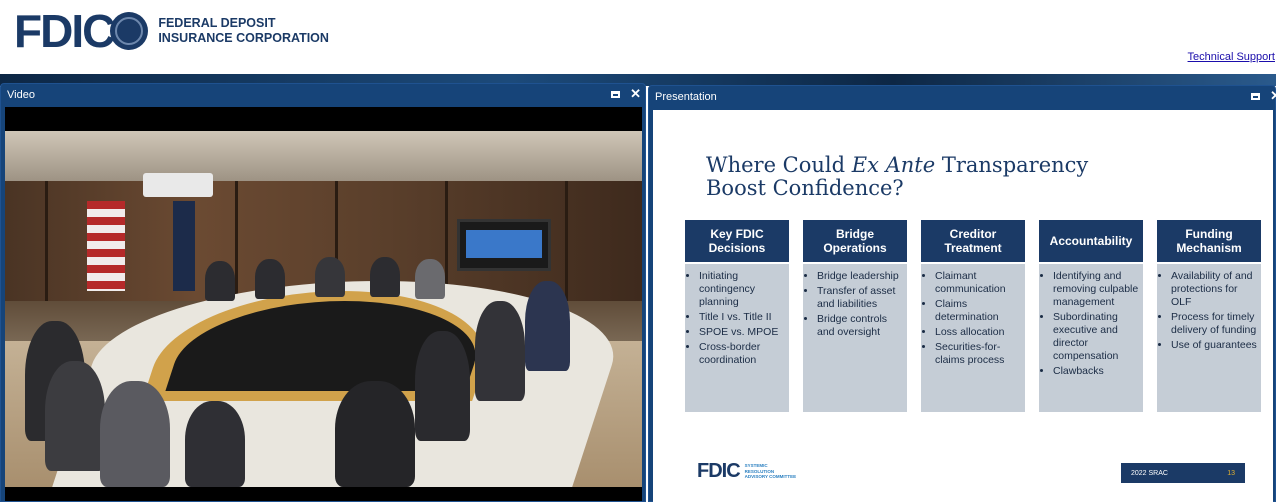 The width and height of the screenshot is (1276, 503). I want to click on column-item: SPOE vs. MPOE, so click(742, 332).